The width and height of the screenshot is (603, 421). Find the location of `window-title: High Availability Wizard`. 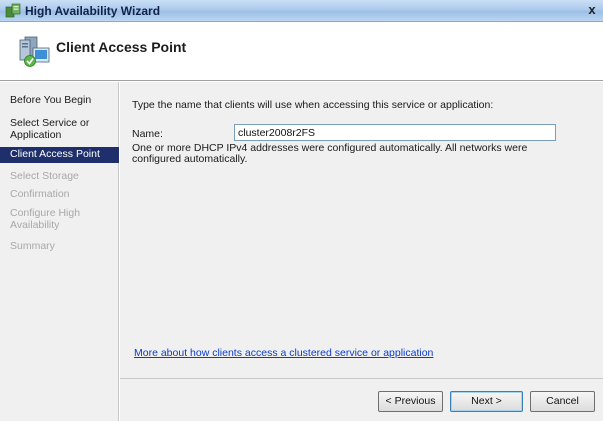

window-title: High Availability Wizard is located at coordinates (93, 11).